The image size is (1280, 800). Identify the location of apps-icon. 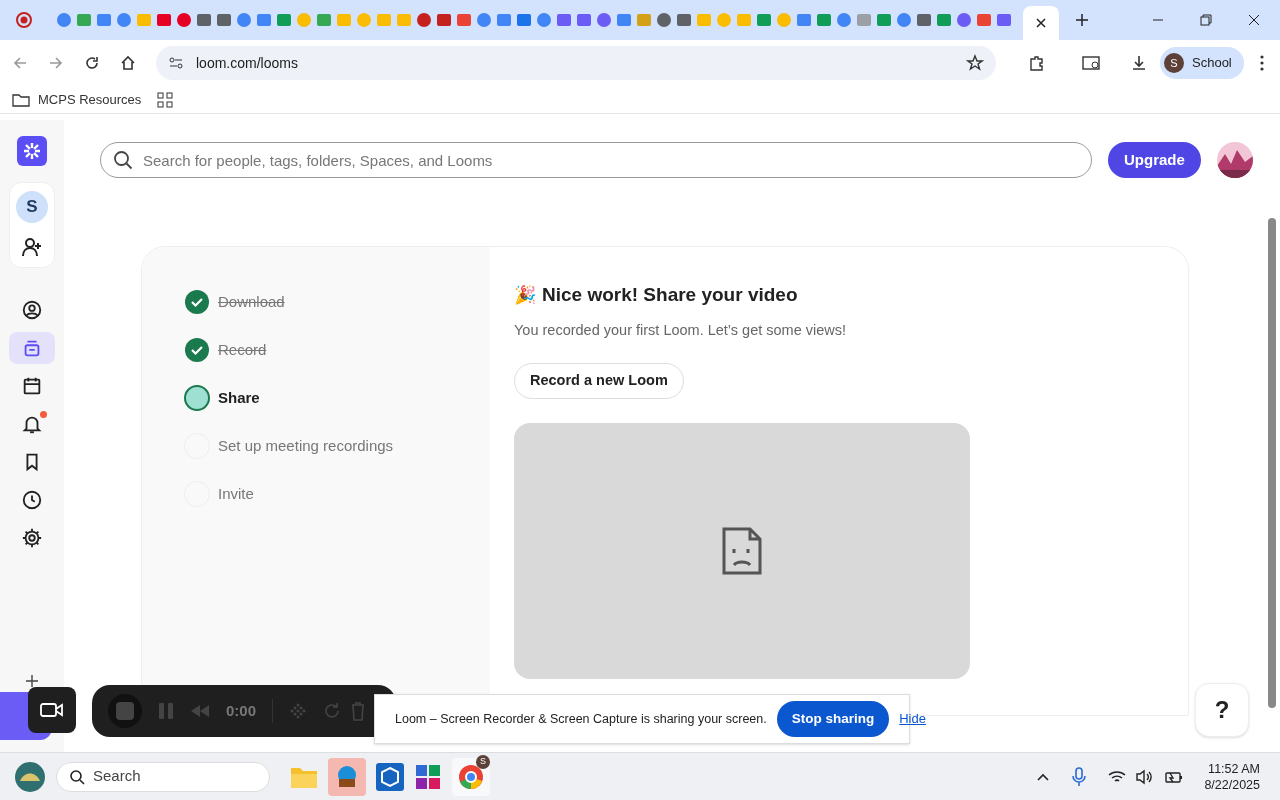
(165, 99).